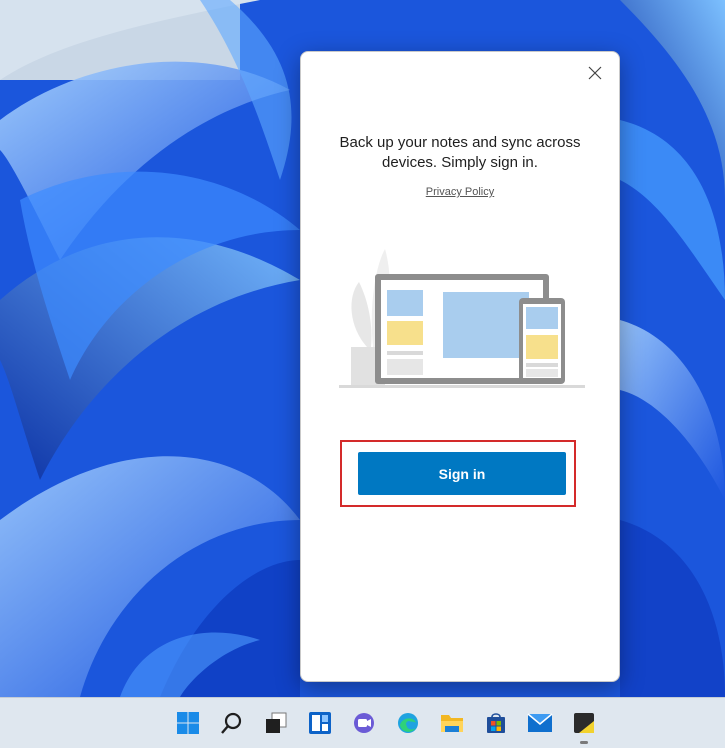 The height and width of the screenshot is (748, 725). I want to click on sticky-notes-button, so click(584, 723).